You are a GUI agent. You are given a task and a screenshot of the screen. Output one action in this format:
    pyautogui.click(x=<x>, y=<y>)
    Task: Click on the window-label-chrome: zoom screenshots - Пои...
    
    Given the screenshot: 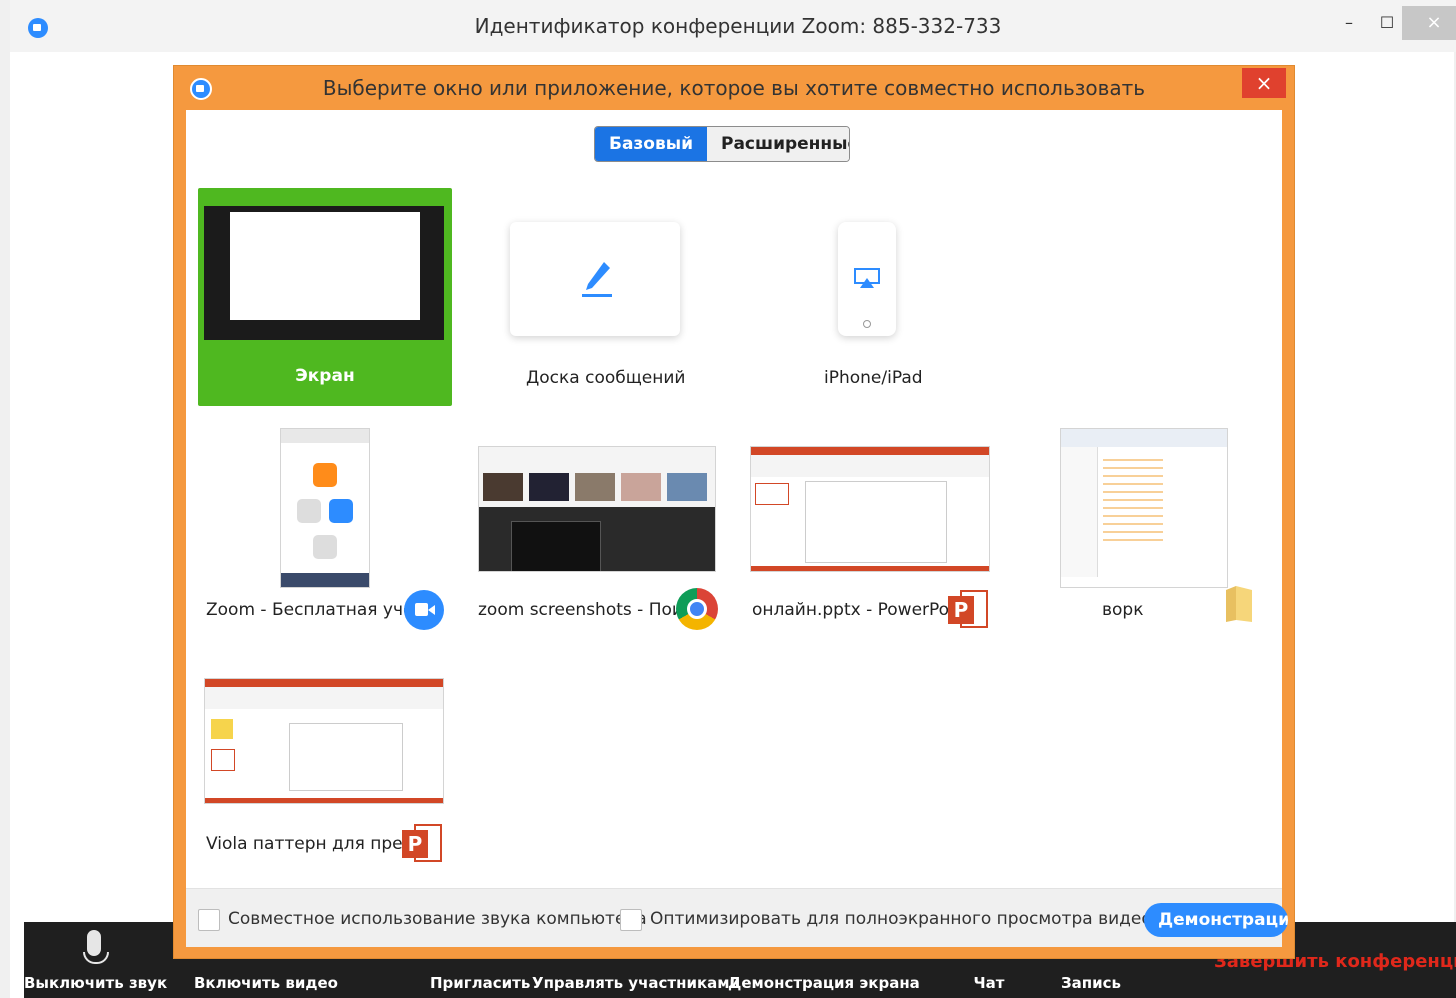 What is the action you would take?
    pyautogui.click(x=589, y=610)
    